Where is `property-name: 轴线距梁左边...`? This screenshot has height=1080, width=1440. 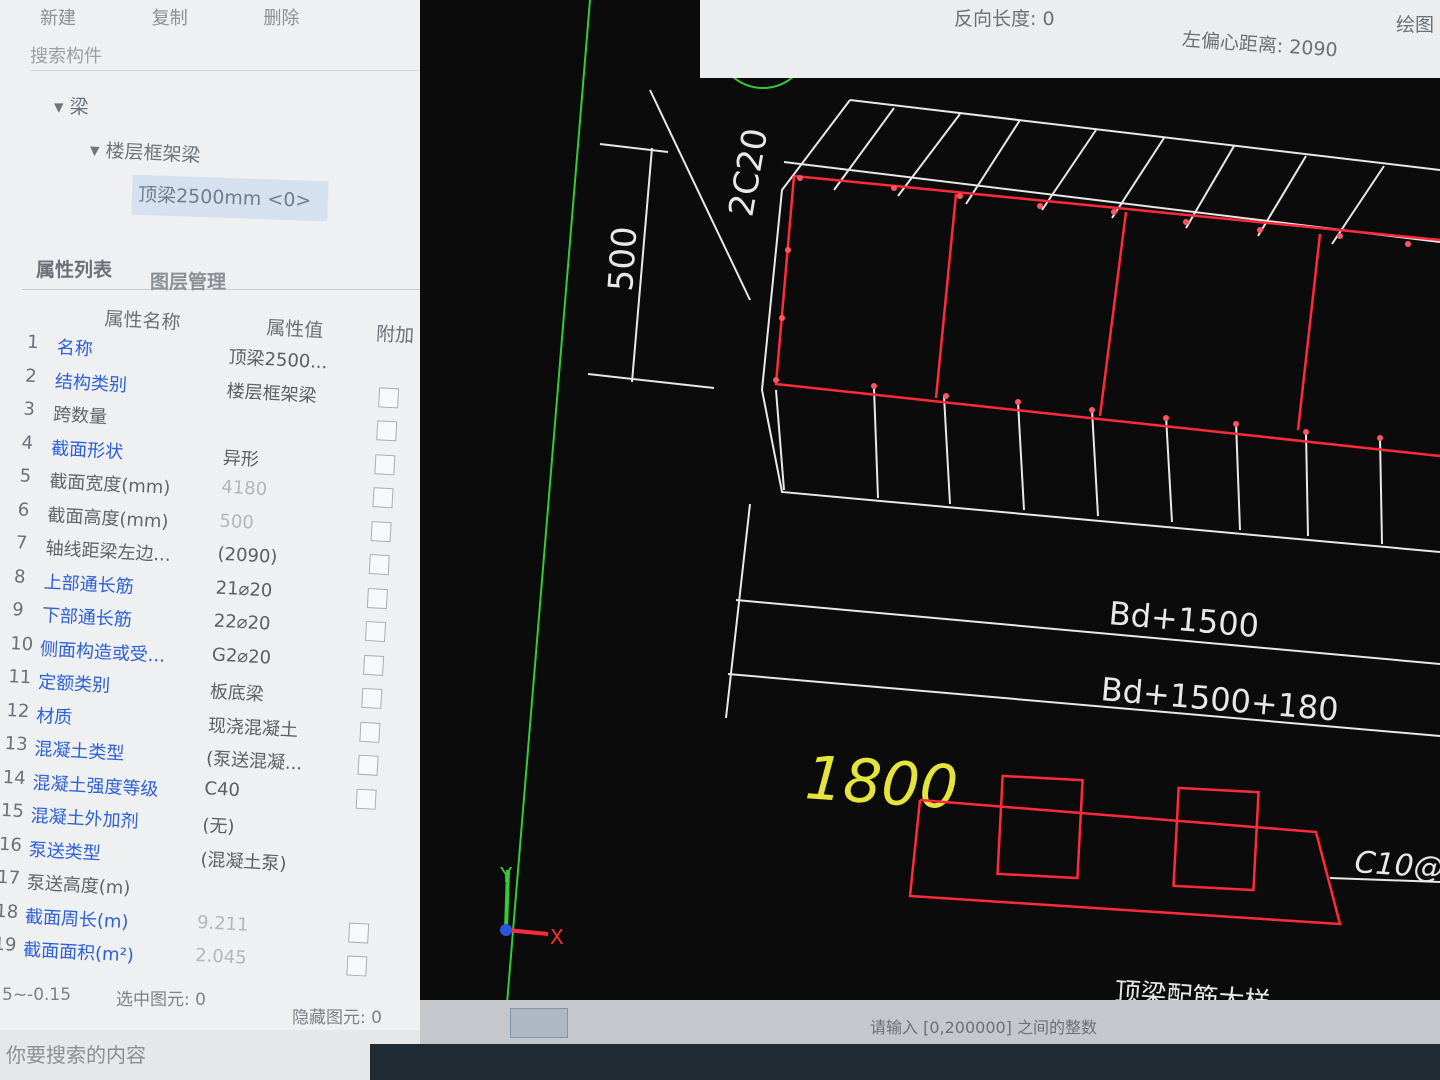
property-name: 轴线距梁左边... is located at coordinates (108, 551).